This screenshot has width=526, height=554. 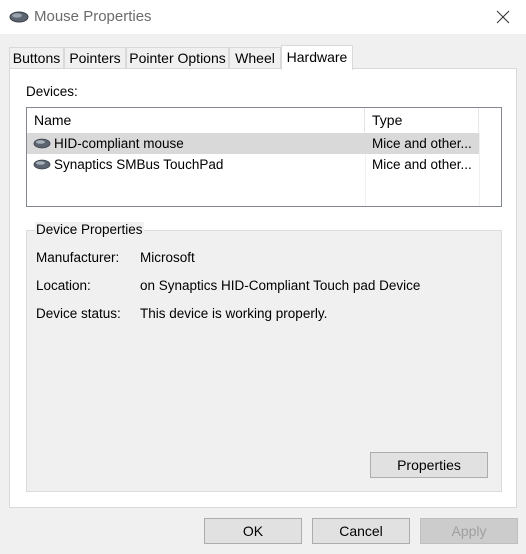 I want to click on device-status-label: Device status:, so click(x=78, y=313).